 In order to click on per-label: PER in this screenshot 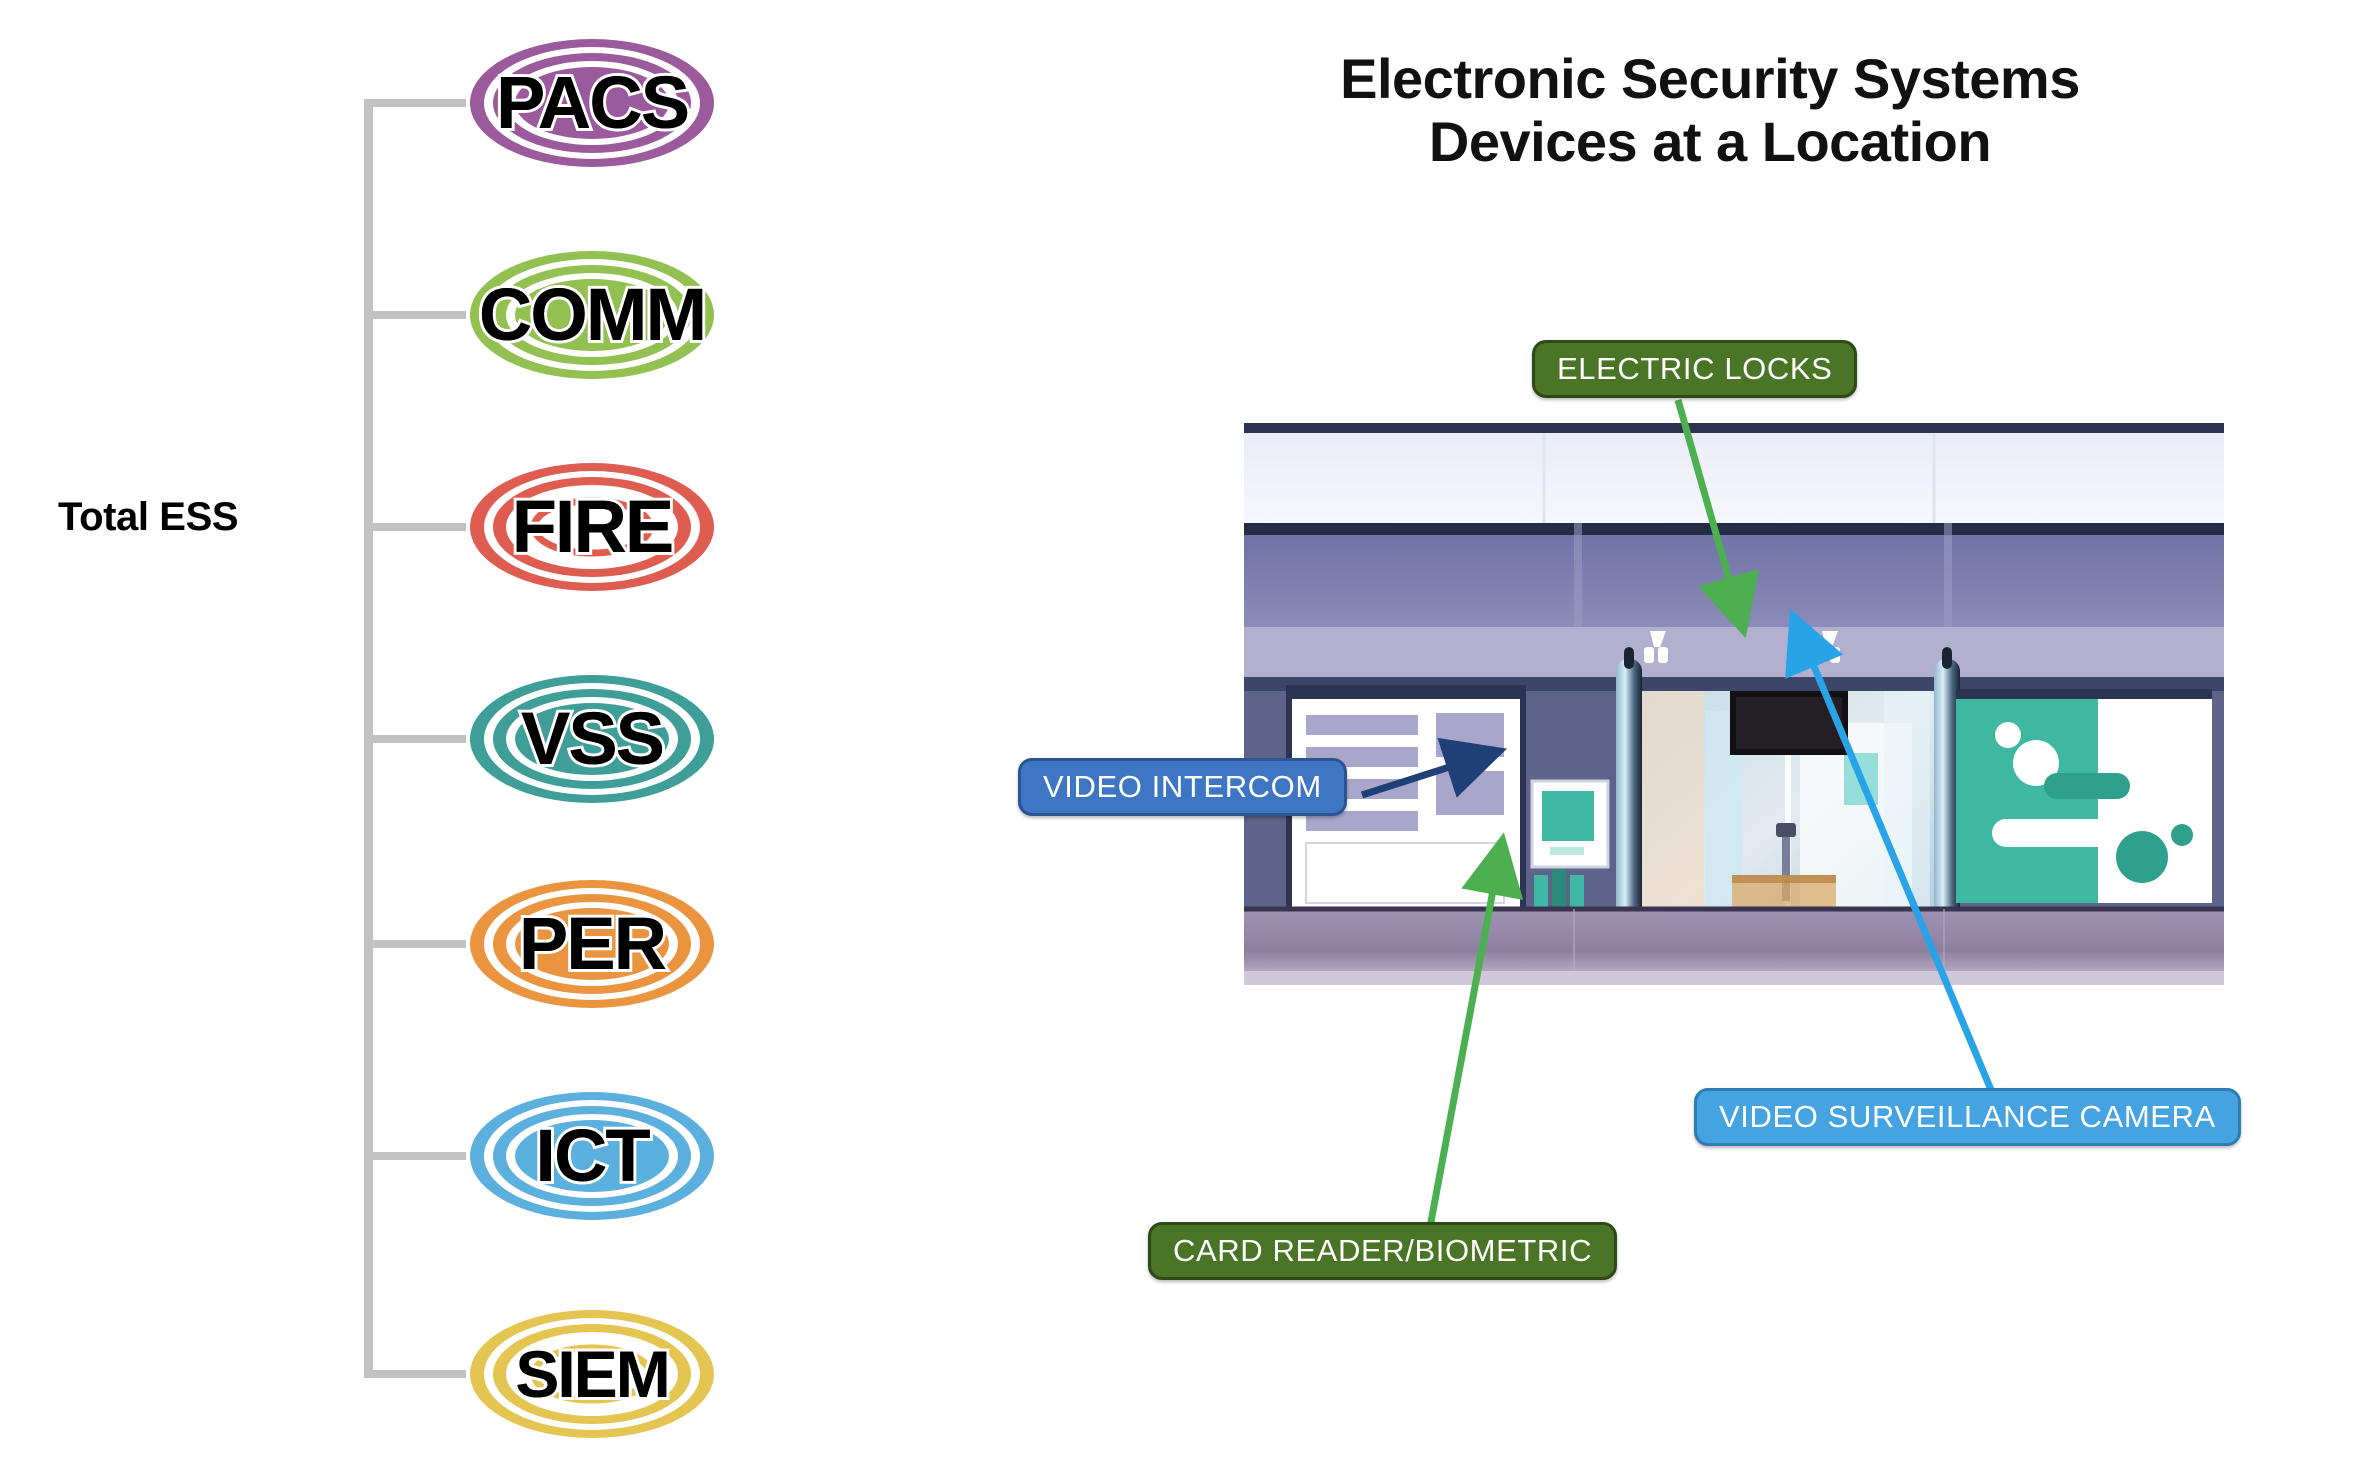, I will do `click(592, 943)`.